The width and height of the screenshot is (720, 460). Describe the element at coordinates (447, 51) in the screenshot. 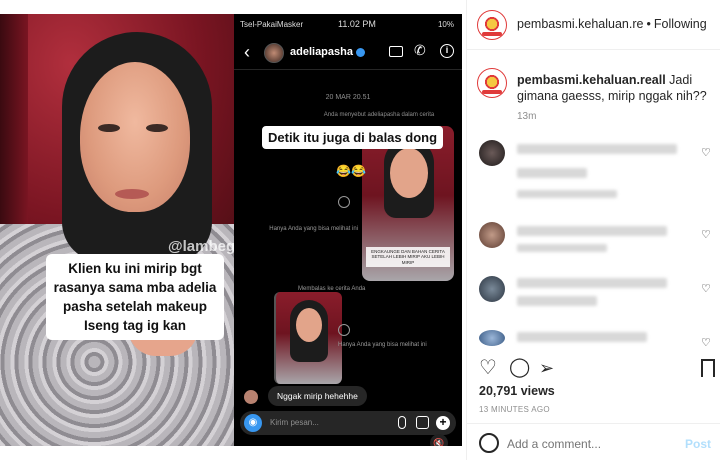

I see `info-icon: i` at that location.